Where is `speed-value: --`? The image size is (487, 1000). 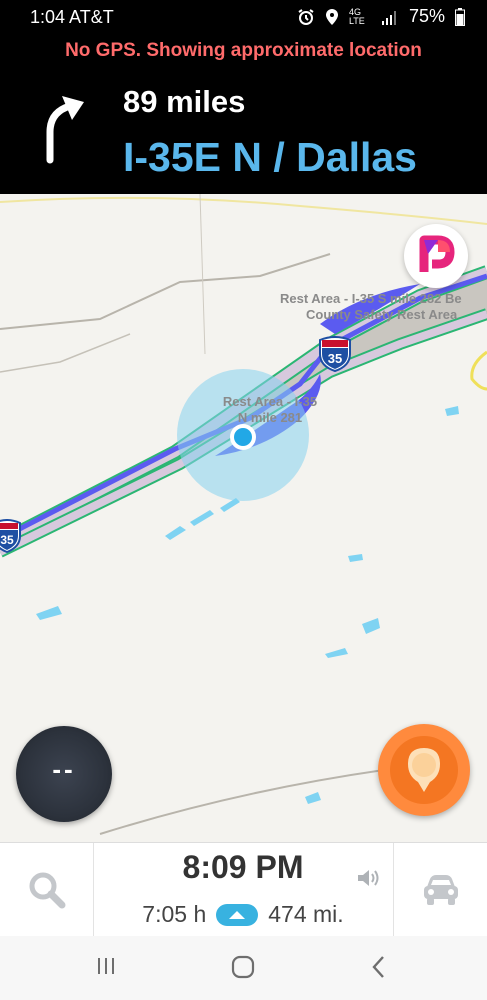 speed-value: -- is located at coordinates (64, 769).